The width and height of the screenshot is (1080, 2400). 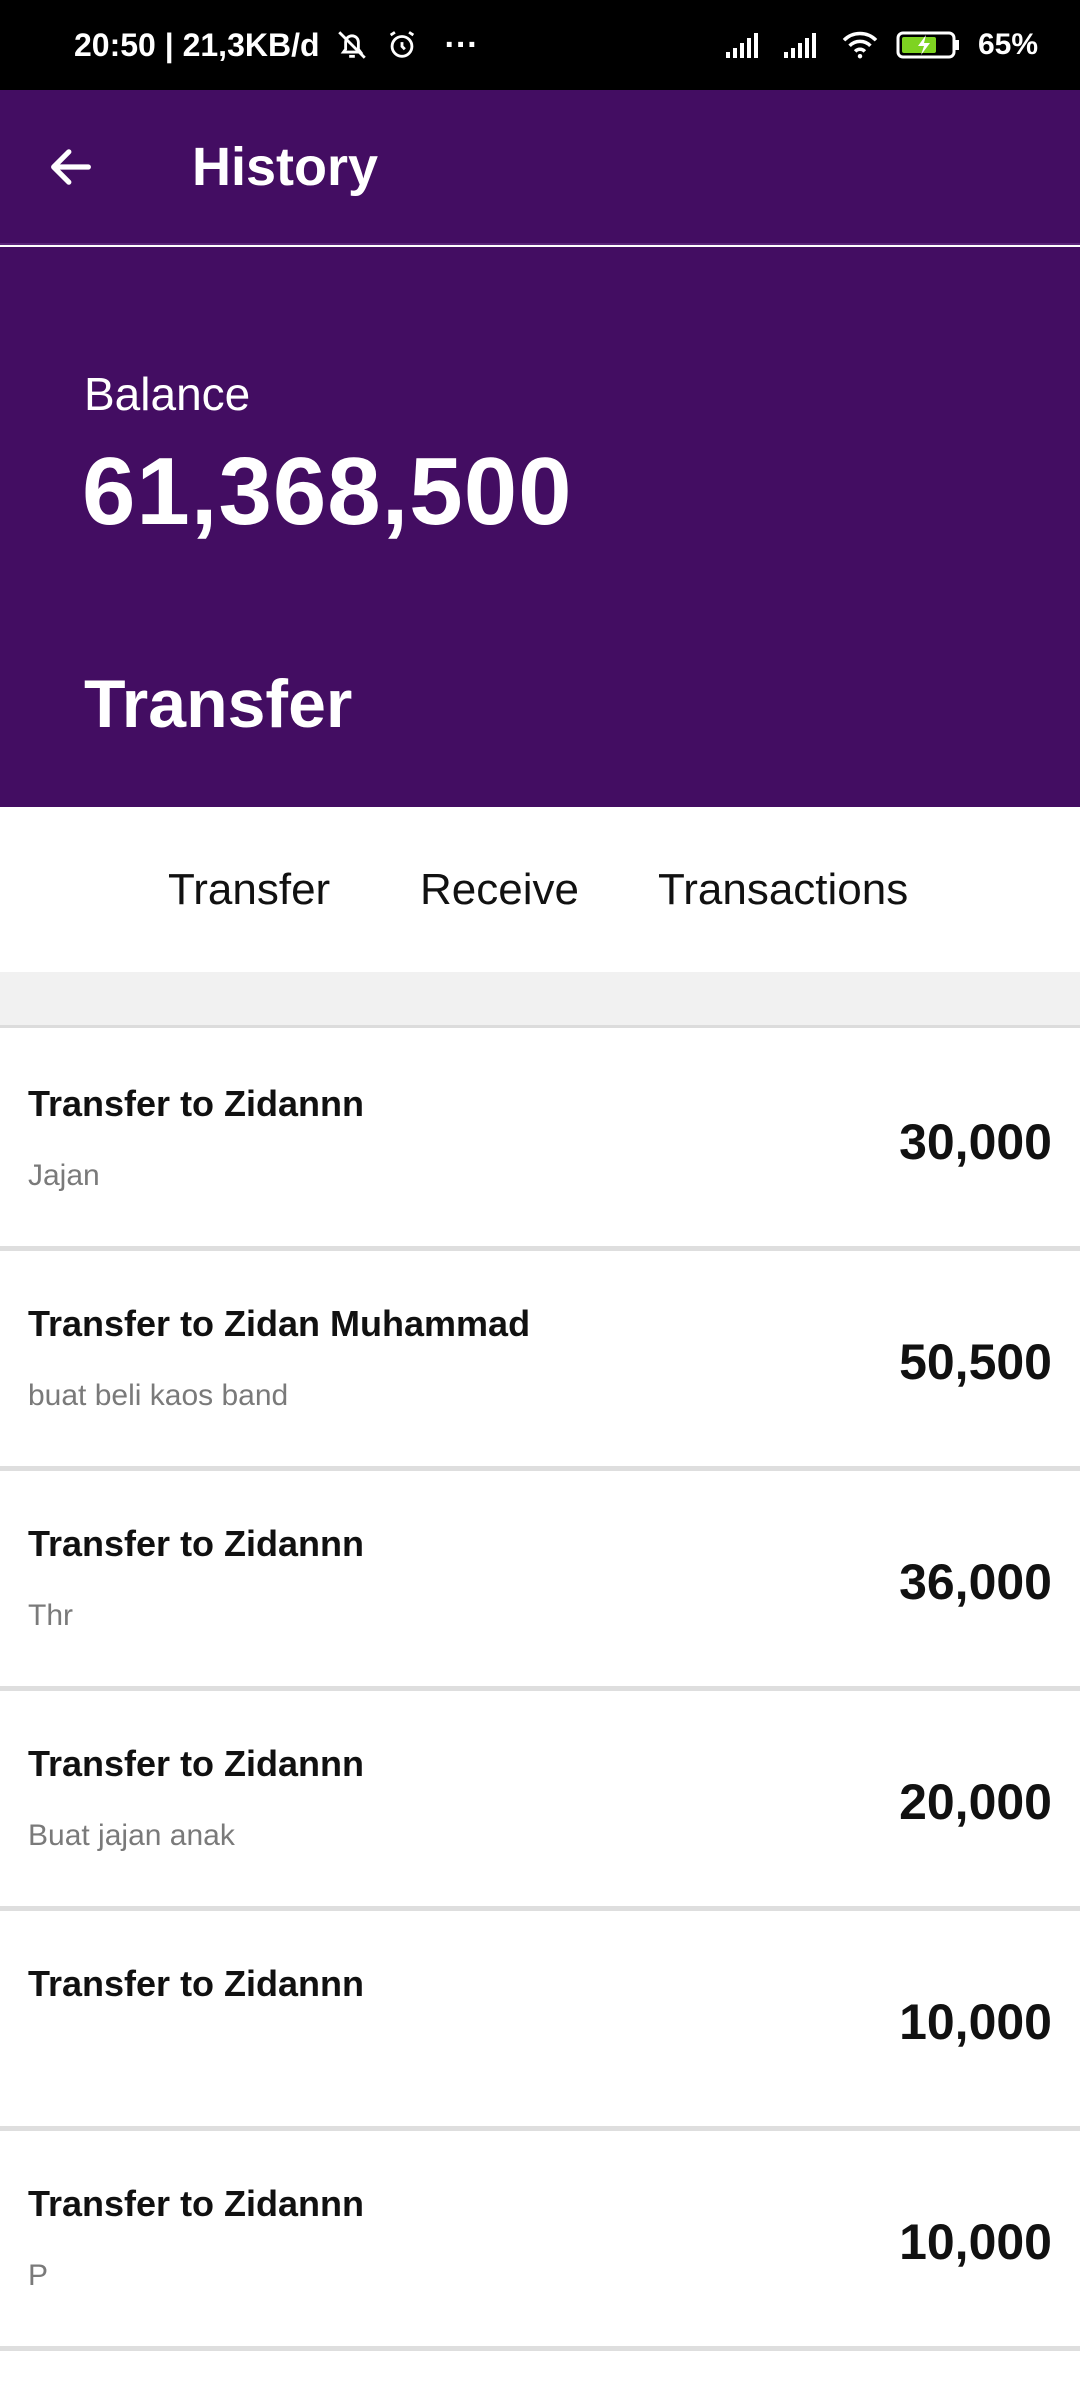 I want to click on list-item: Transfer to Zidannn Jajan 30,000, so click(x=540, y=1141).